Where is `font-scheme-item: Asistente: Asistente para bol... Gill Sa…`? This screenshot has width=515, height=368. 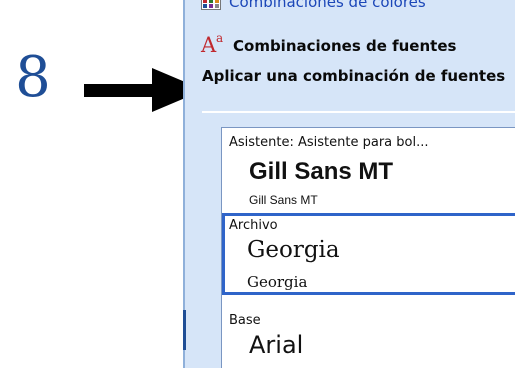
font-scheme-item: Asistente: Asistente para bol... Gill Sa… is located at coordinates (368, 170).